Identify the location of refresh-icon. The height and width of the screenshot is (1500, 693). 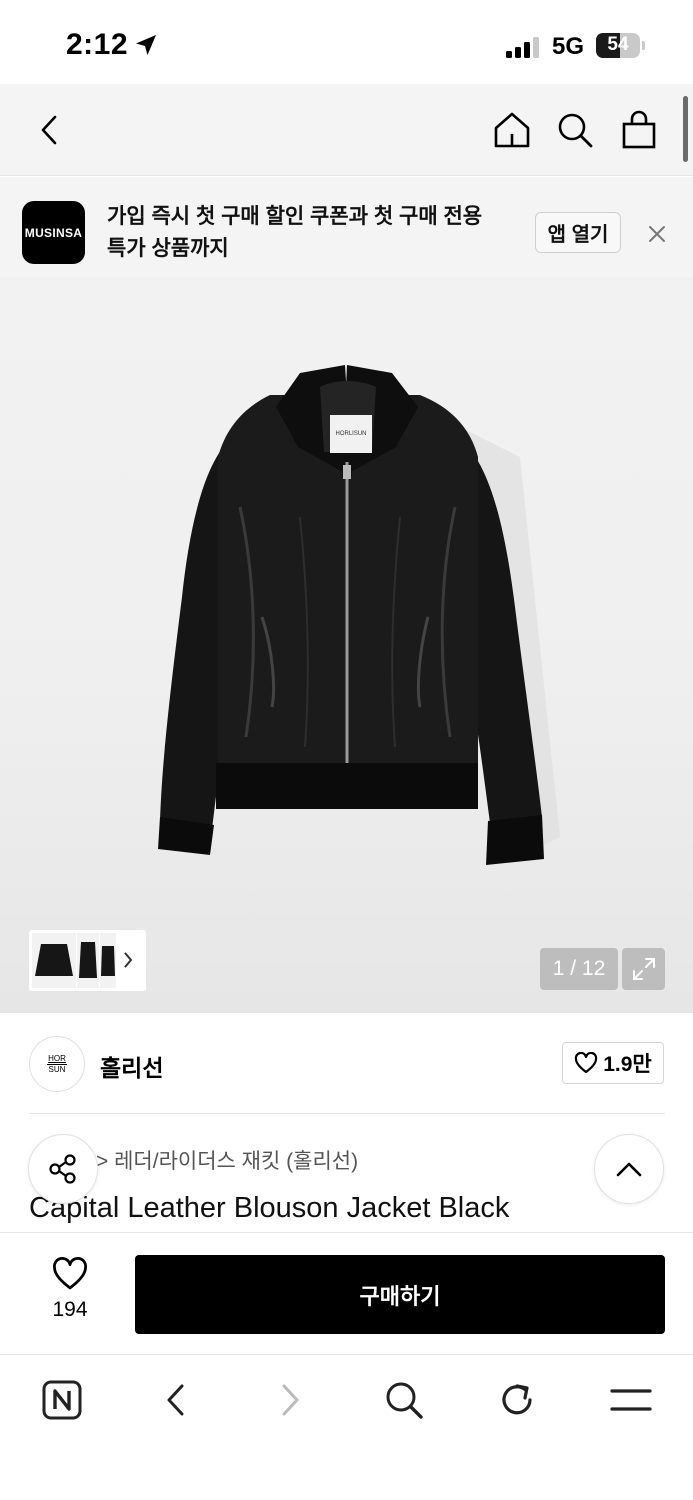
(517, 1400).